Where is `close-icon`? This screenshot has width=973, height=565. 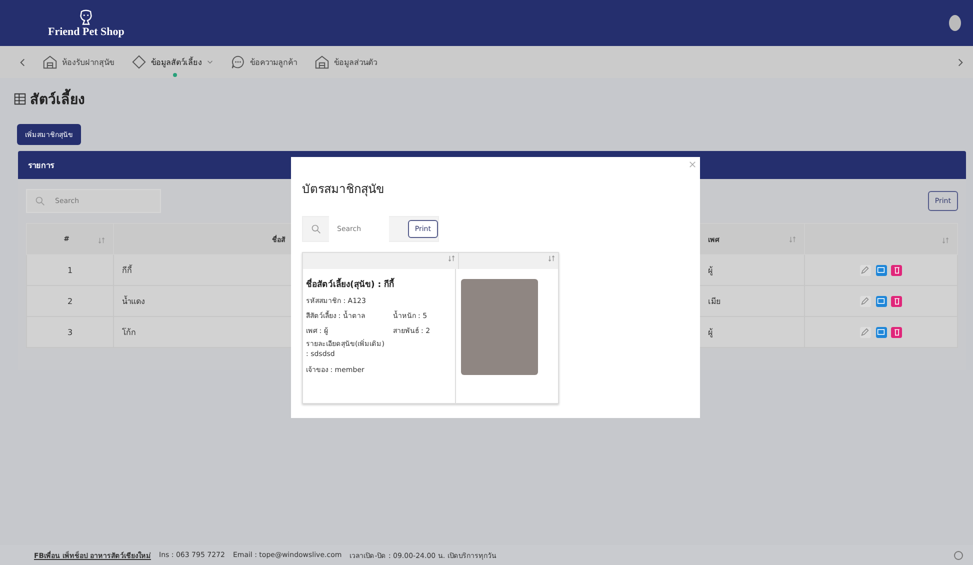 close-icon is located at coordinates (692, 164).